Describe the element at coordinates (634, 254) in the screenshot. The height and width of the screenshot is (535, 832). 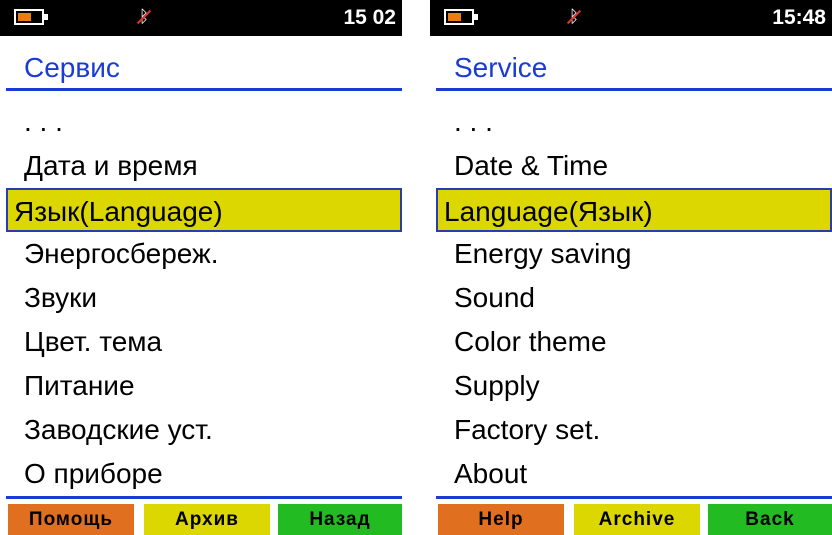
I see `menu-item-energy-saving: Energy saving` at that location.